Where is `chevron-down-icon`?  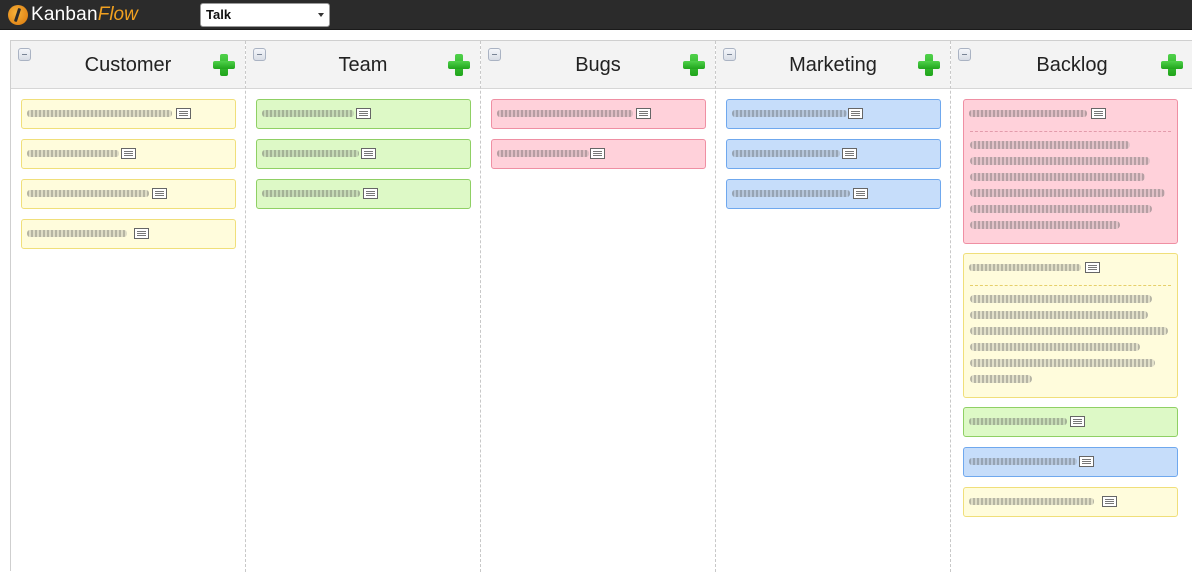
chevron-down-icon is located at coordinates (321, 15).